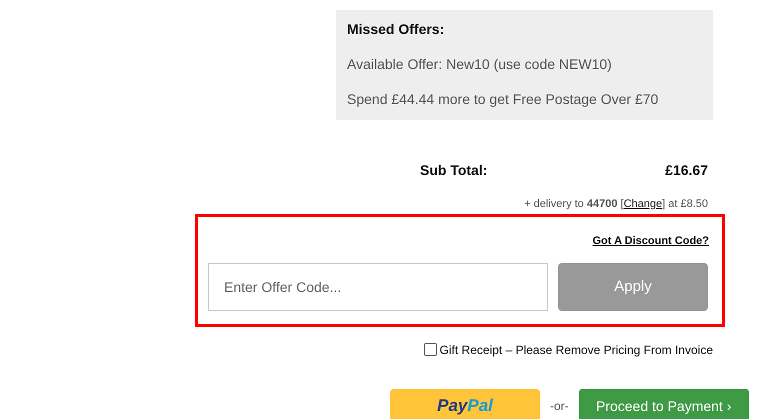  What do you see at coordinates (396, 29) in the screenshot?
I see `offers-title: Missed Offers:` at bounding box center [396, 29].